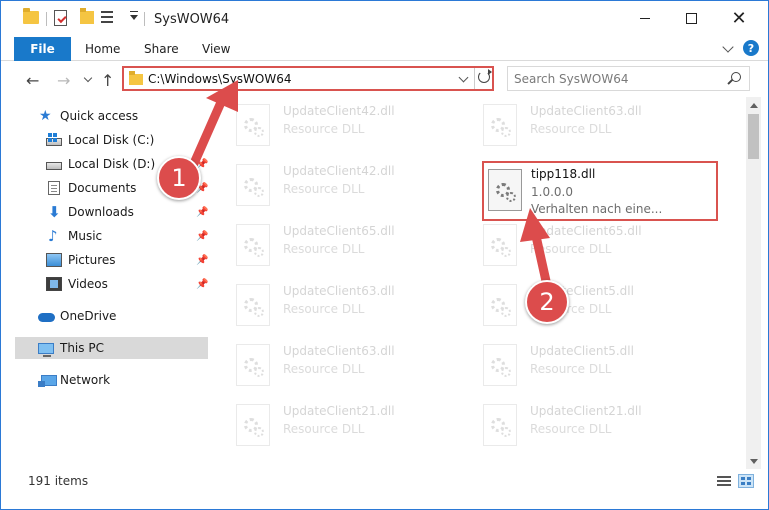 Image resolution: width=769 pixels, height=510 pixels. What do you see at coordinates (754, 105) in the screenshot?
I see `scroll-up-icon` at bounding box center [754, 105].